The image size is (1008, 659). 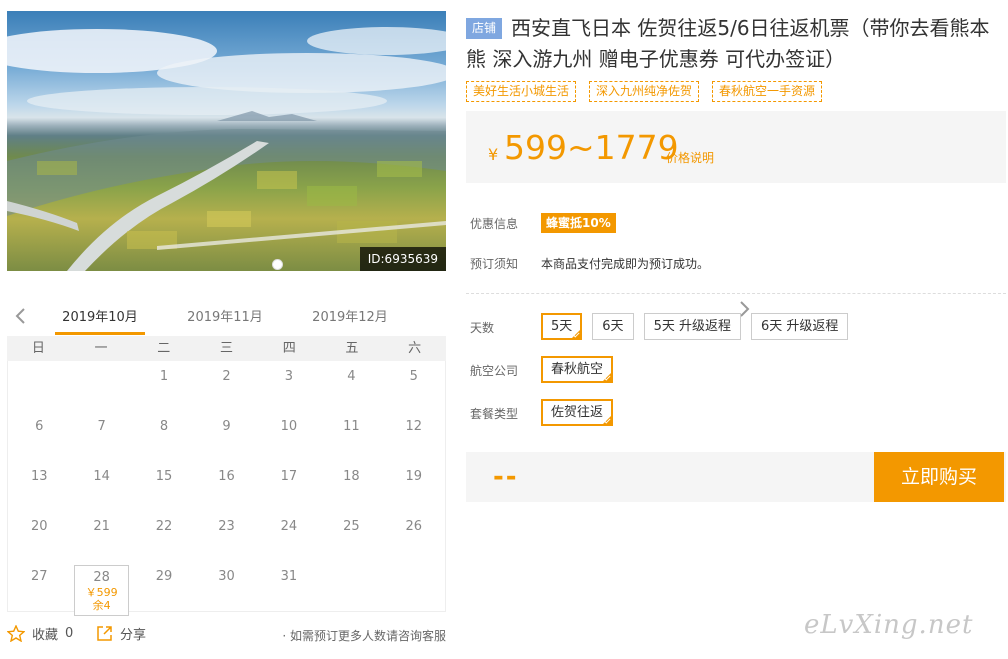 I want to click on weekday-label: 五, so click(x=352, y=348).